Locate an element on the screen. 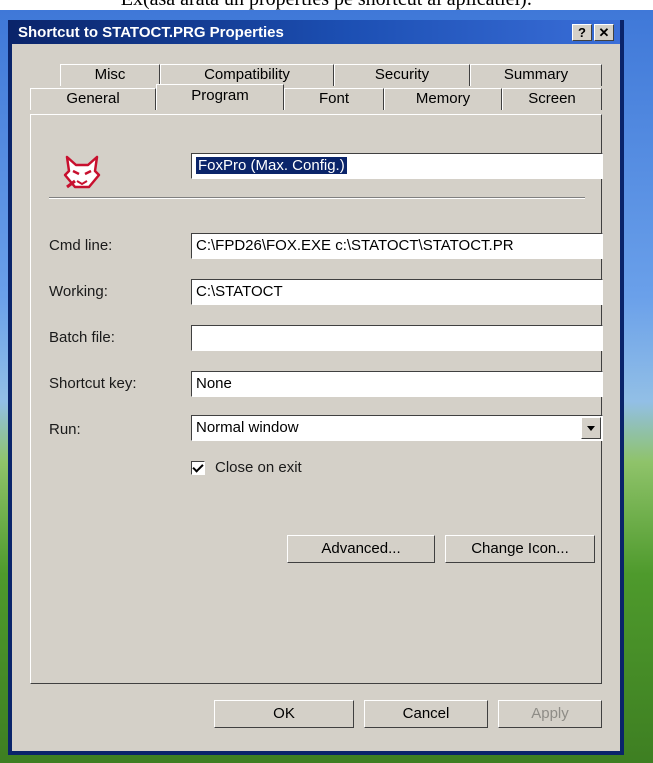  shortcut-key-label: Shortcut key: is located at coordinates (93, 383).